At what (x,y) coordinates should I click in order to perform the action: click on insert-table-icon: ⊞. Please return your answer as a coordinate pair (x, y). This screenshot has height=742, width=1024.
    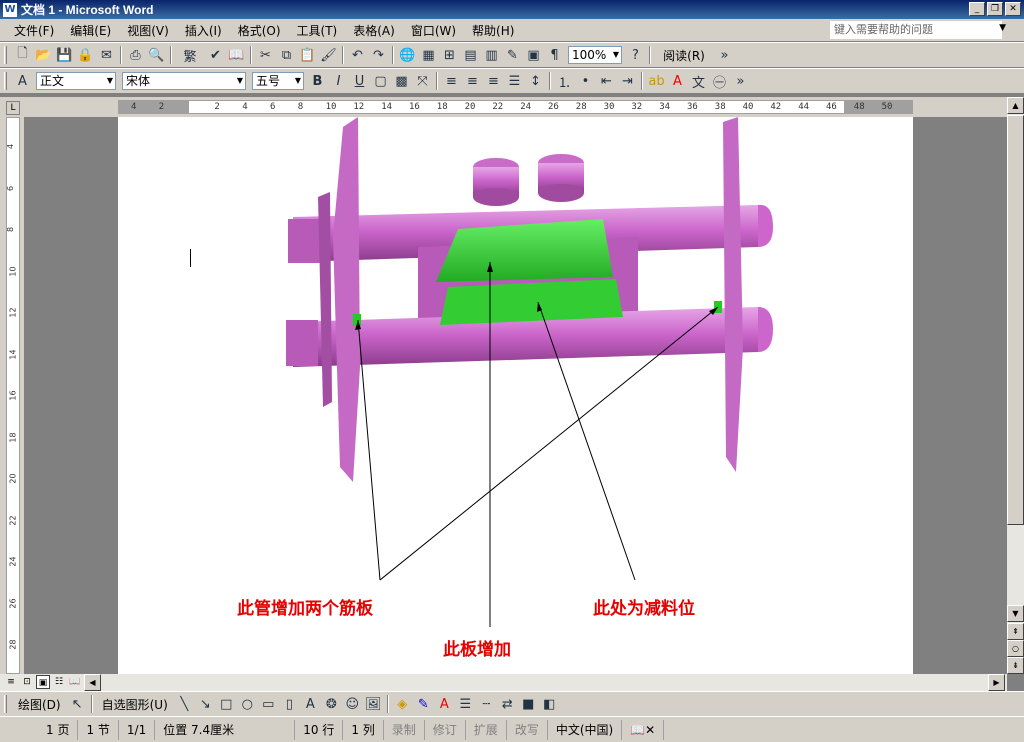
    Looking at the image, I should click on (449, 55).